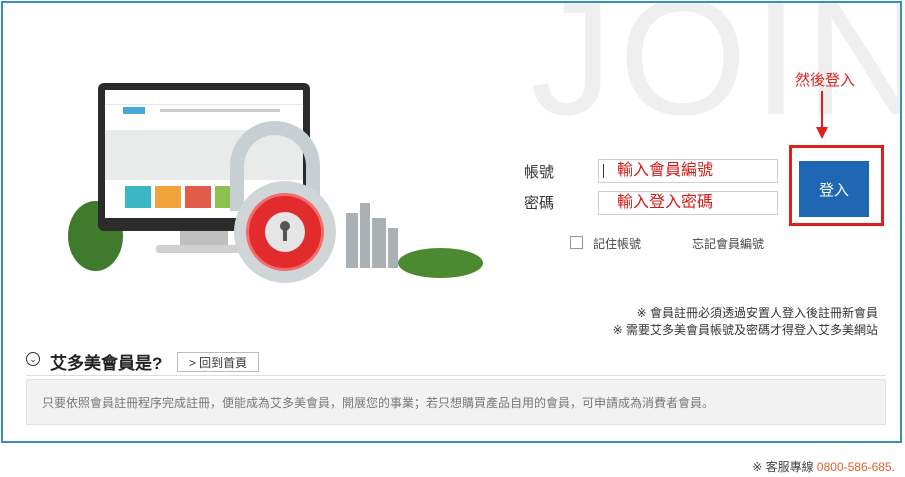 This screenshot has height=477, width=905. What do you see at coordinates (745, 330) in the screenshot?
I see `notice-text: ※ 需要艾多美會員帳號及密碼才得登入艾多美網站` at bounding box center [745, 330].